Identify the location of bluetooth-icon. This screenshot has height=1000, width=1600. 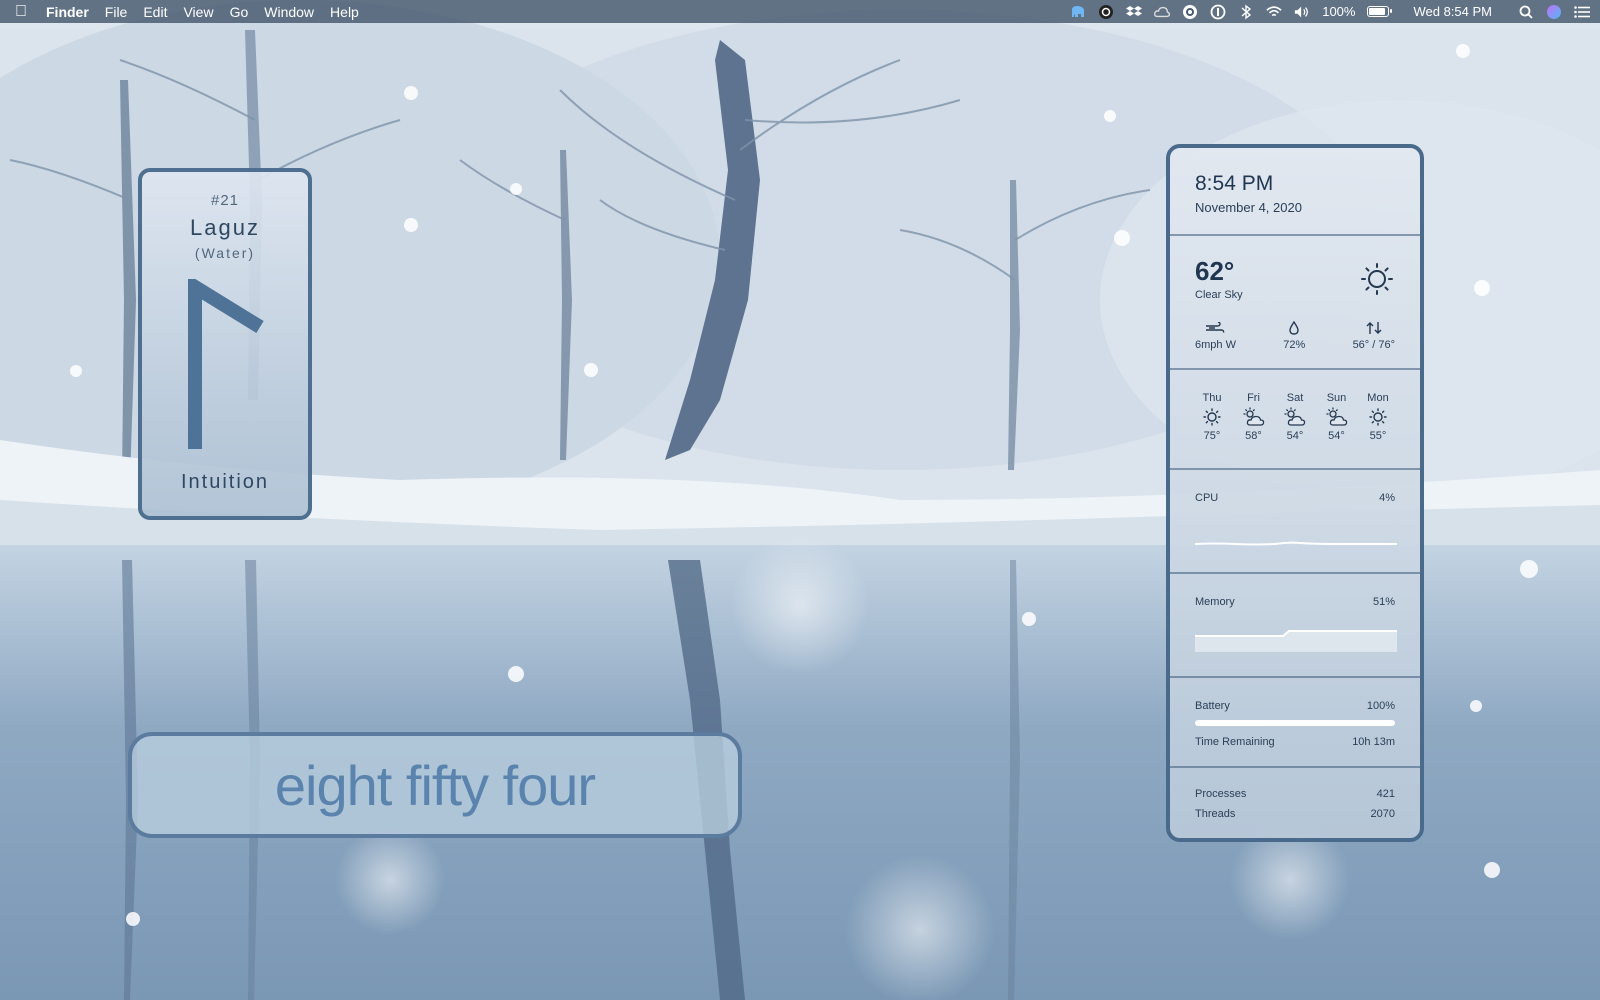
(1246, 12).